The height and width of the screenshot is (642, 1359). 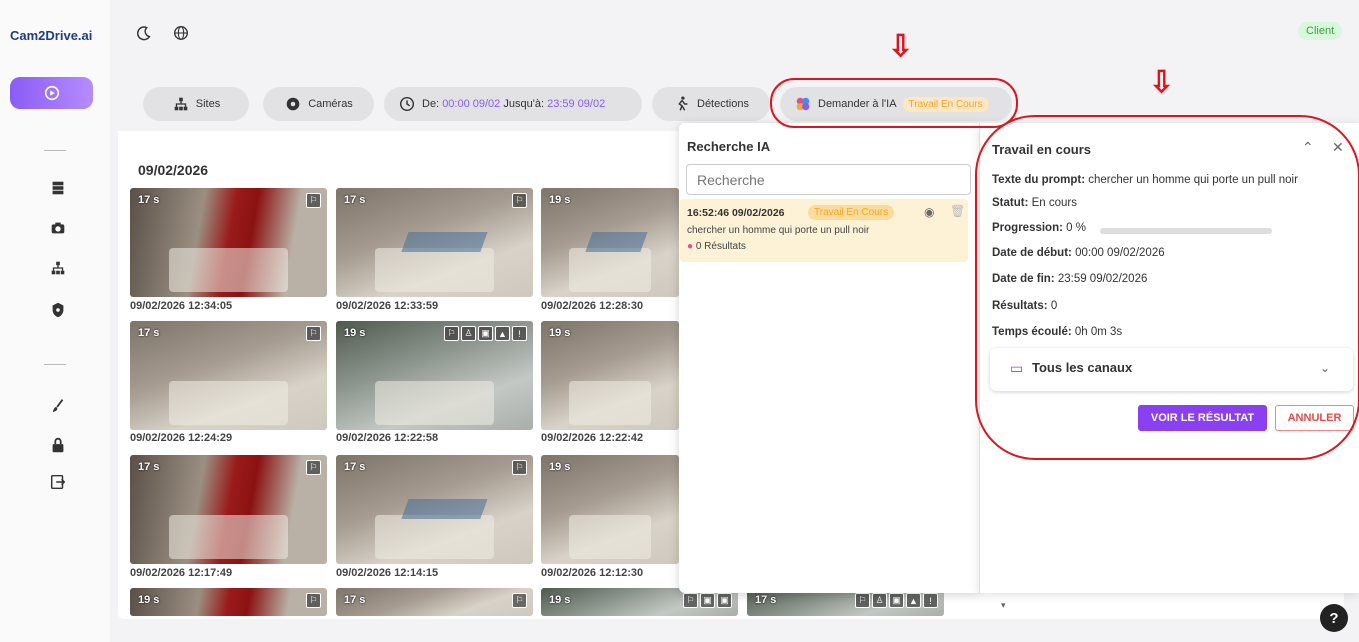 I want to click on date-from-value: 00:00 09/02, so click(x=471, y=104).